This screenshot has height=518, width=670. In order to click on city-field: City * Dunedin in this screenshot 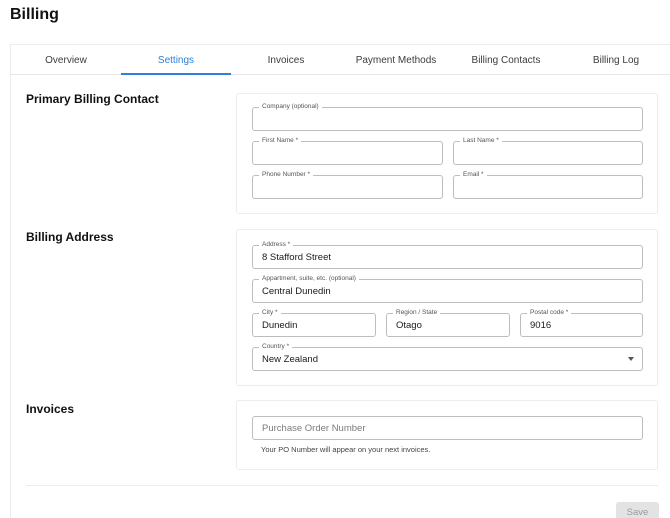, I will do `click(314, 322)`.